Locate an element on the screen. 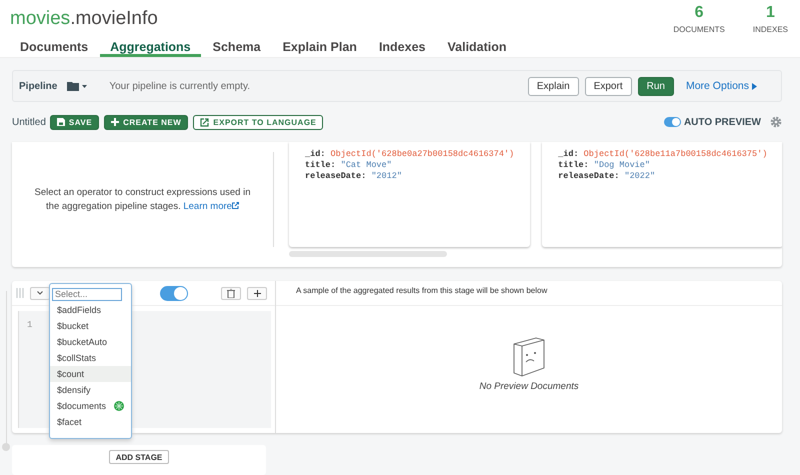  operator-option: $count is located at coordinates (90, 374).